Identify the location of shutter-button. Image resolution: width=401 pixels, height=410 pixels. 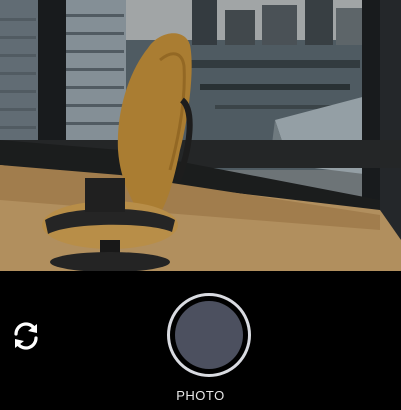
(209, 335).